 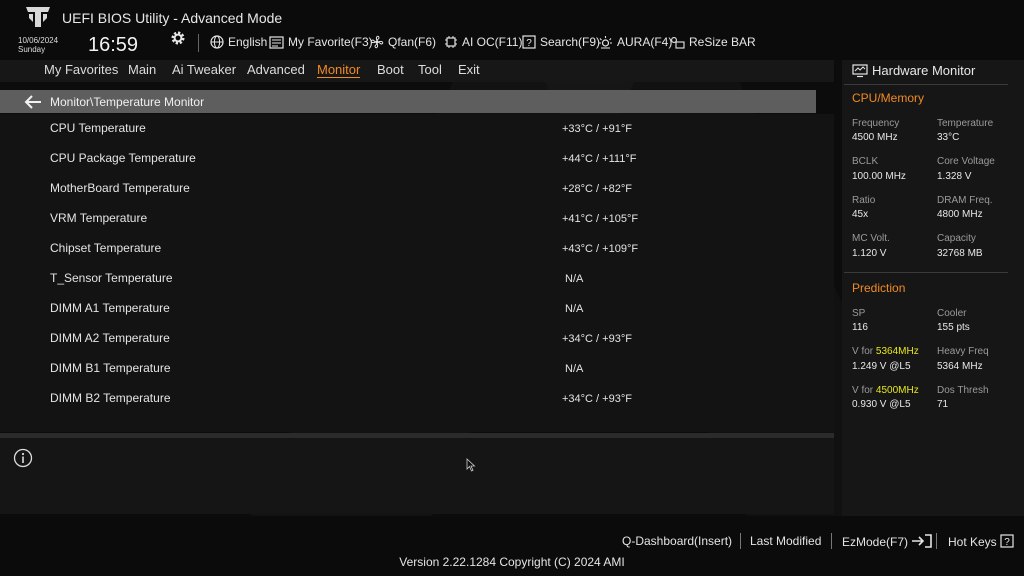 I want to click on v-for-frequency: 5364MHz, so click(x=897, y=351).